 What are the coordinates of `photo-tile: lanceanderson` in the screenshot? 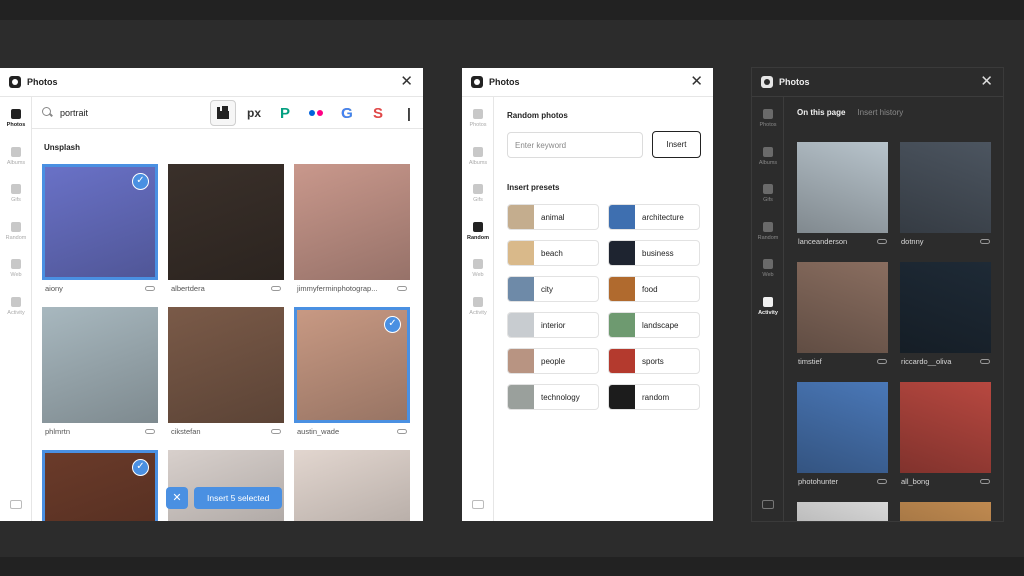 It's located at (842, 195).